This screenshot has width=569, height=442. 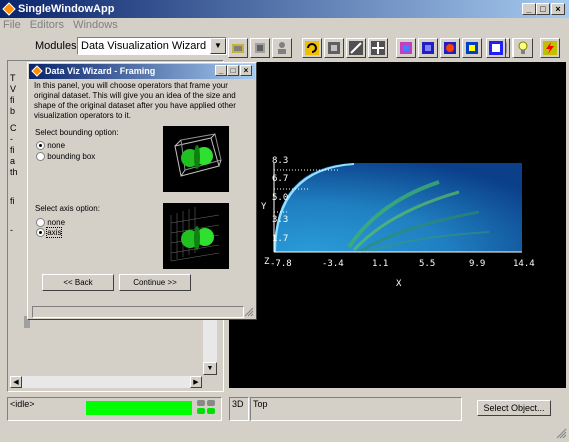 What do you see at coordinates (238, 48) in the screenshot?
I see `scene-icon` at bounding box center [238, 48].